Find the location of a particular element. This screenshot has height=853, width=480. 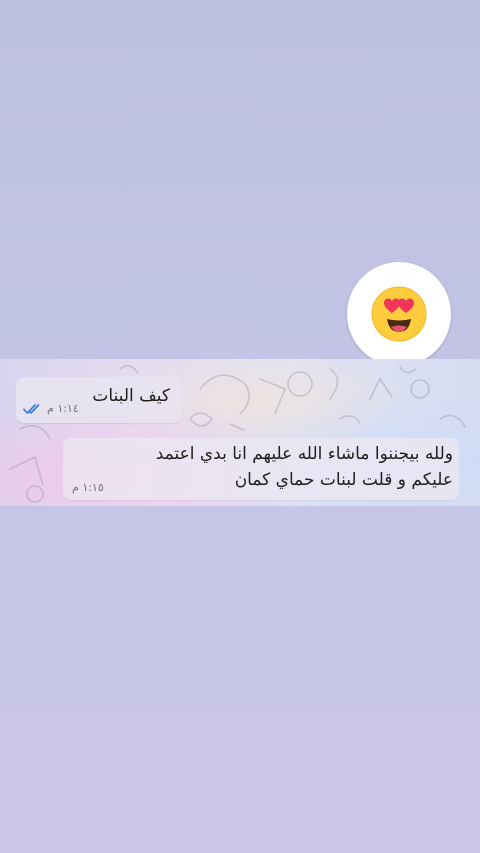

outgoing-message-time: ١:١٤ م is located at coordinates (63, 408).